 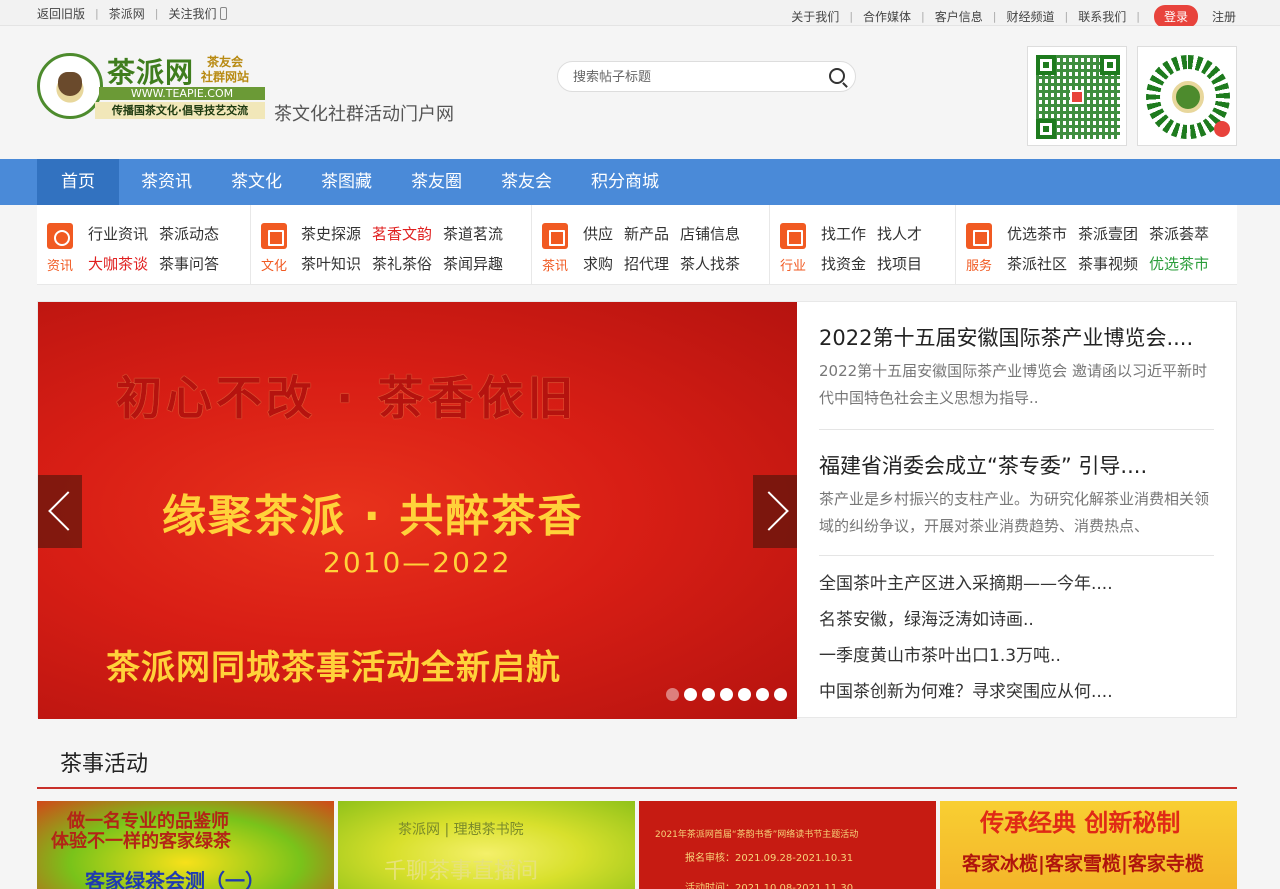 I want to click on category-links: 行业资讯 茶派动态 大咖茶谈 茶事问答, so click(x=159, y=249).